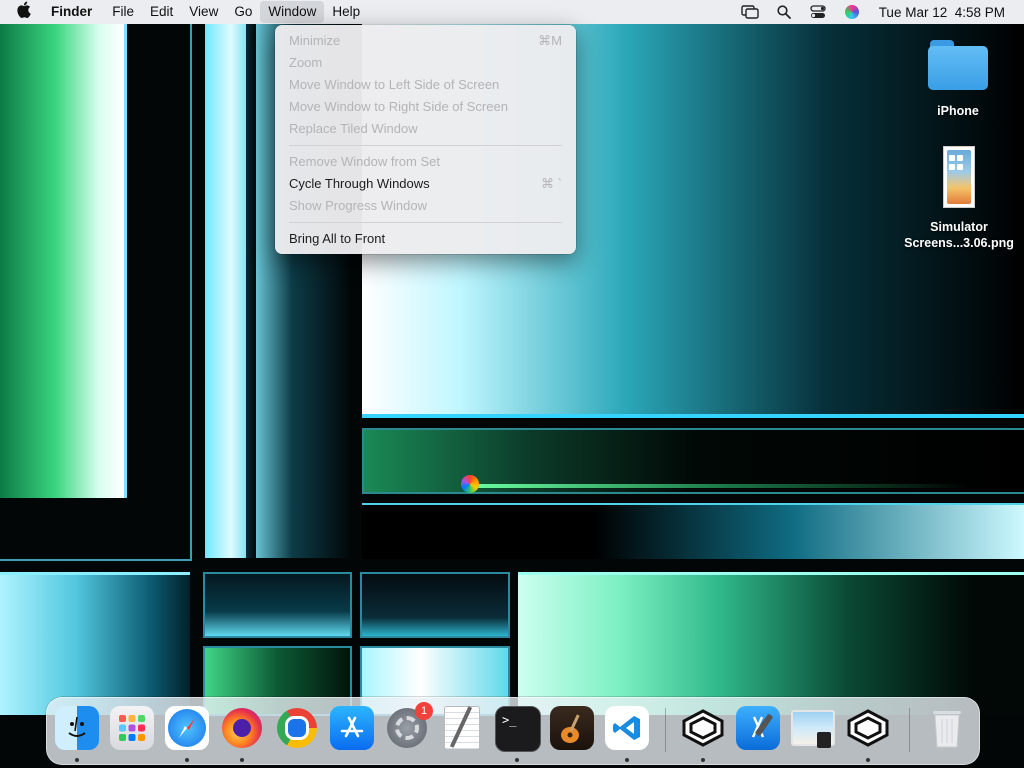 The height and width of the screenshot is (768, 1024). What do you see at coordinates (297, 728) in the screenshot?
I see `chrome-icon` at bounding box center [297, 728].